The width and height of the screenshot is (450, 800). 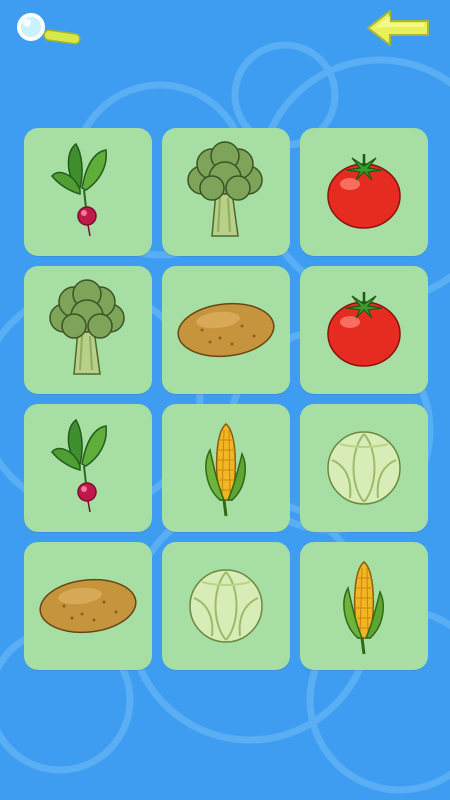 I want to click on back-button, so click(x=398, y=28).